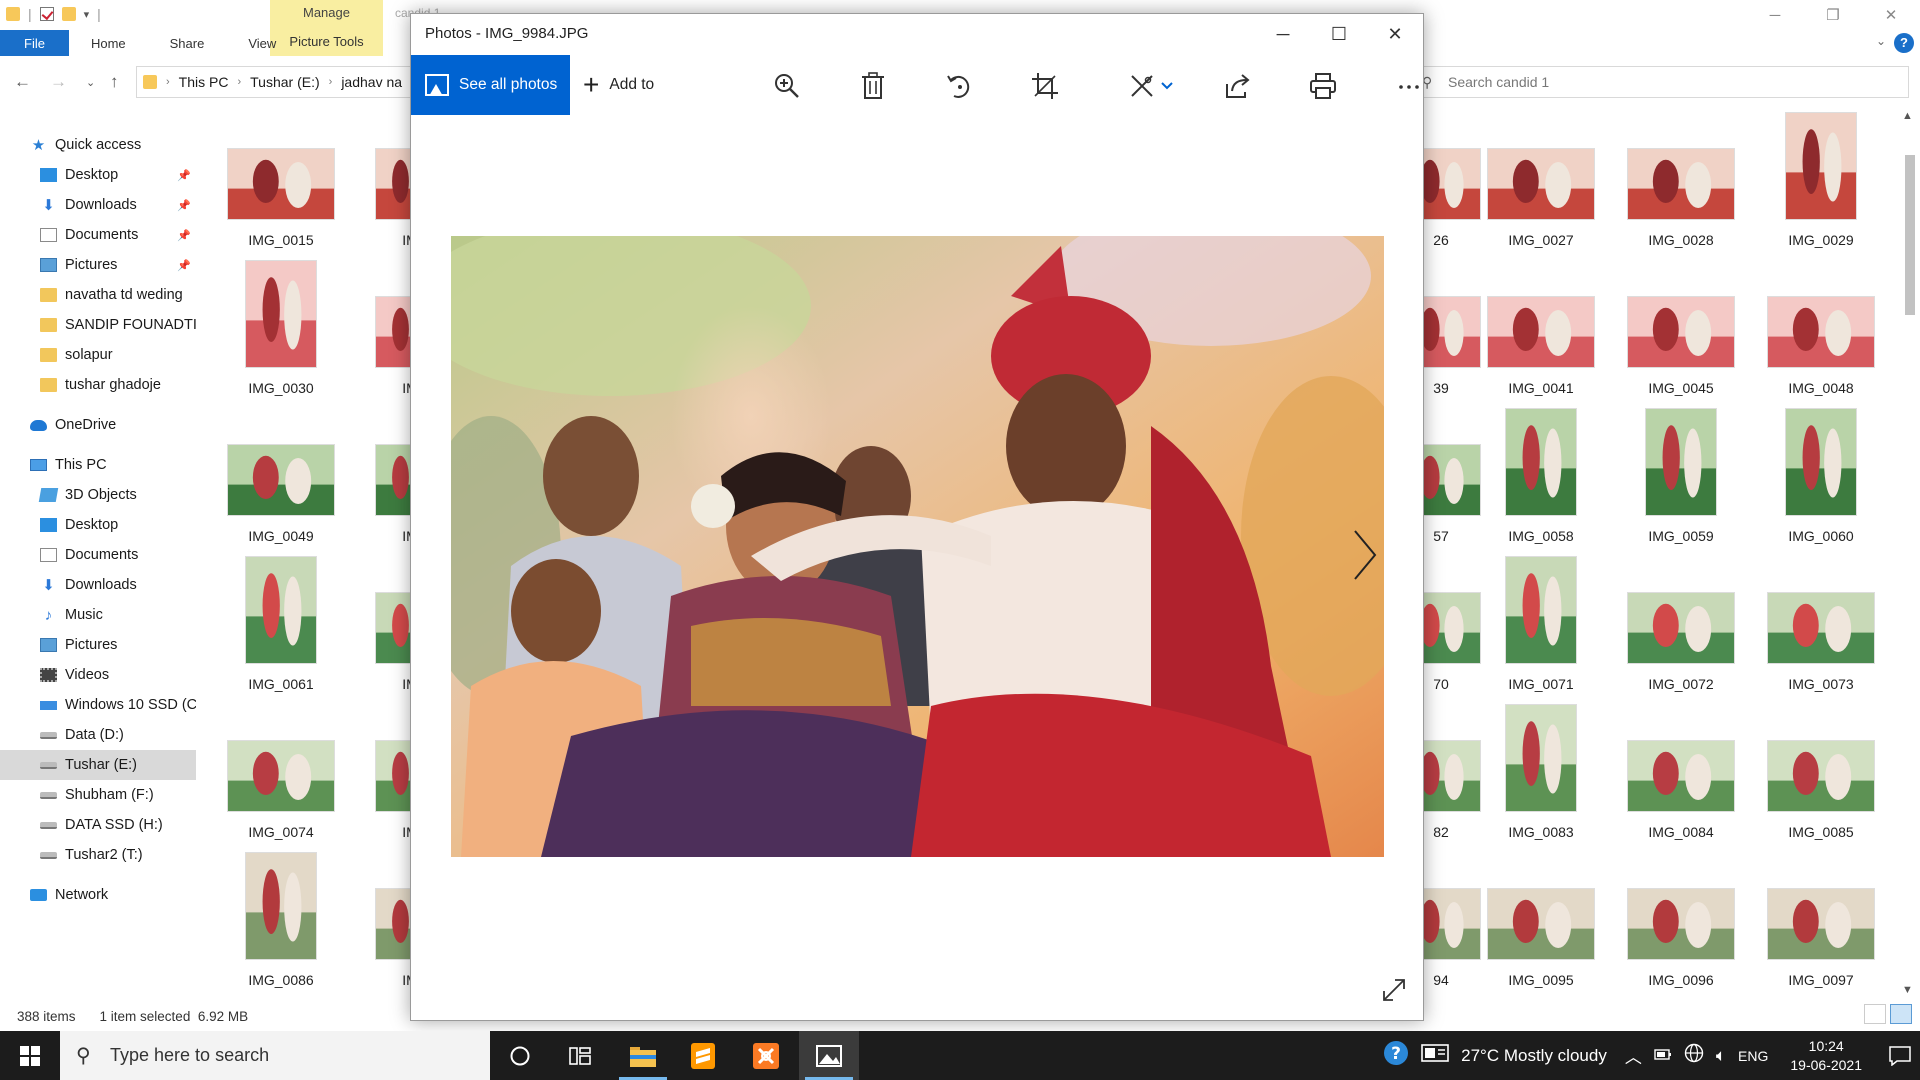 This screenshot has height=1080, width=1920. What do you see at coordinates (13, 14) in the screenshot?
I see `folder-icon` at bounding box center [13, 14].